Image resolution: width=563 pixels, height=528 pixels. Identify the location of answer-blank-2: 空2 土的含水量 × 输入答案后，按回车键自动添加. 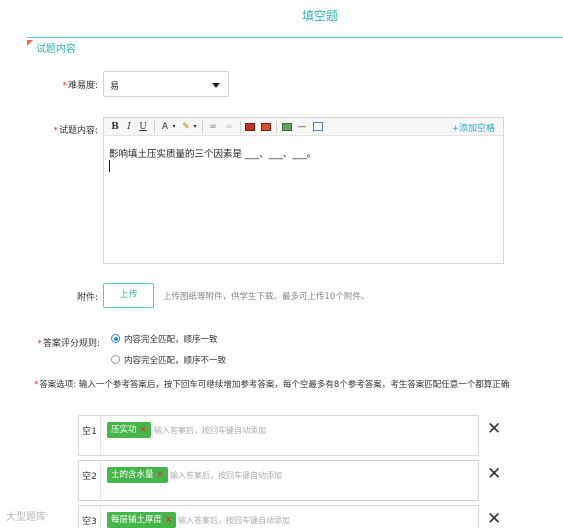
(278, 480).